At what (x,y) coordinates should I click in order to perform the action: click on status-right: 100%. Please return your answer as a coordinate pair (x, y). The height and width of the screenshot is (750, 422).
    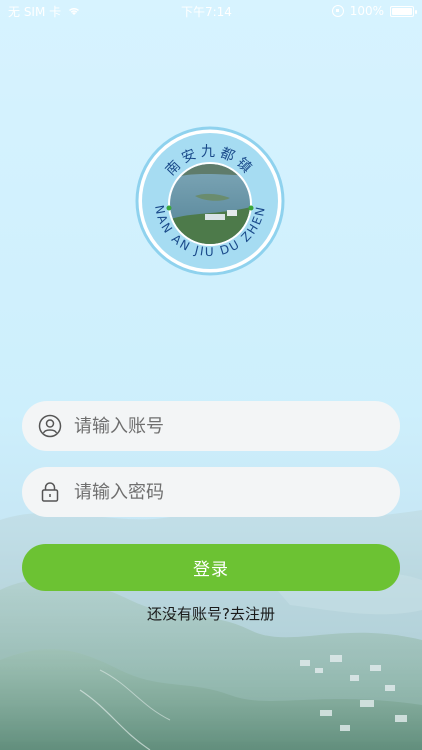
    Looking at the image, I should click on (374, 11).